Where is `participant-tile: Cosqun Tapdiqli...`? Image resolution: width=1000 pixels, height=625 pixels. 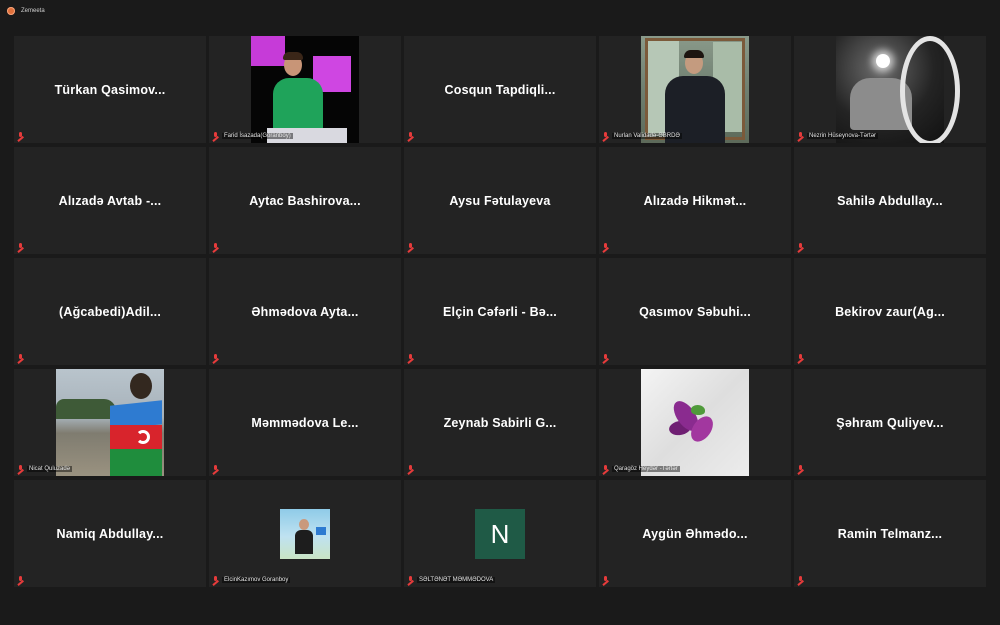
participant-tile: Cosqun Tapdiqli... is located at coordinates (500, 89).